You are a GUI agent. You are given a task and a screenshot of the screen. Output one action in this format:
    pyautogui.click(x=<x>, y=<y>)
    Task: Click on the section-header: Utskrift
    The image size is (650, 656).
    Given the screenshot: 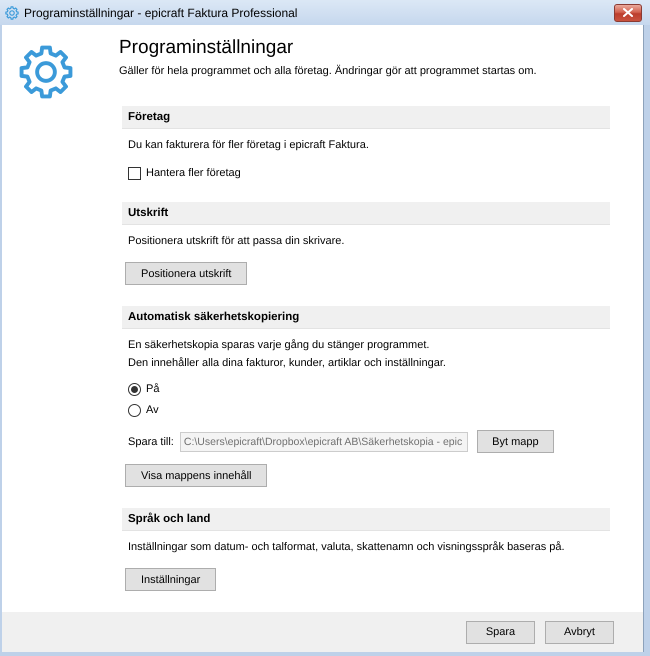 What is the action you would take?
    pyautogui.click(x=366, y=213)
    